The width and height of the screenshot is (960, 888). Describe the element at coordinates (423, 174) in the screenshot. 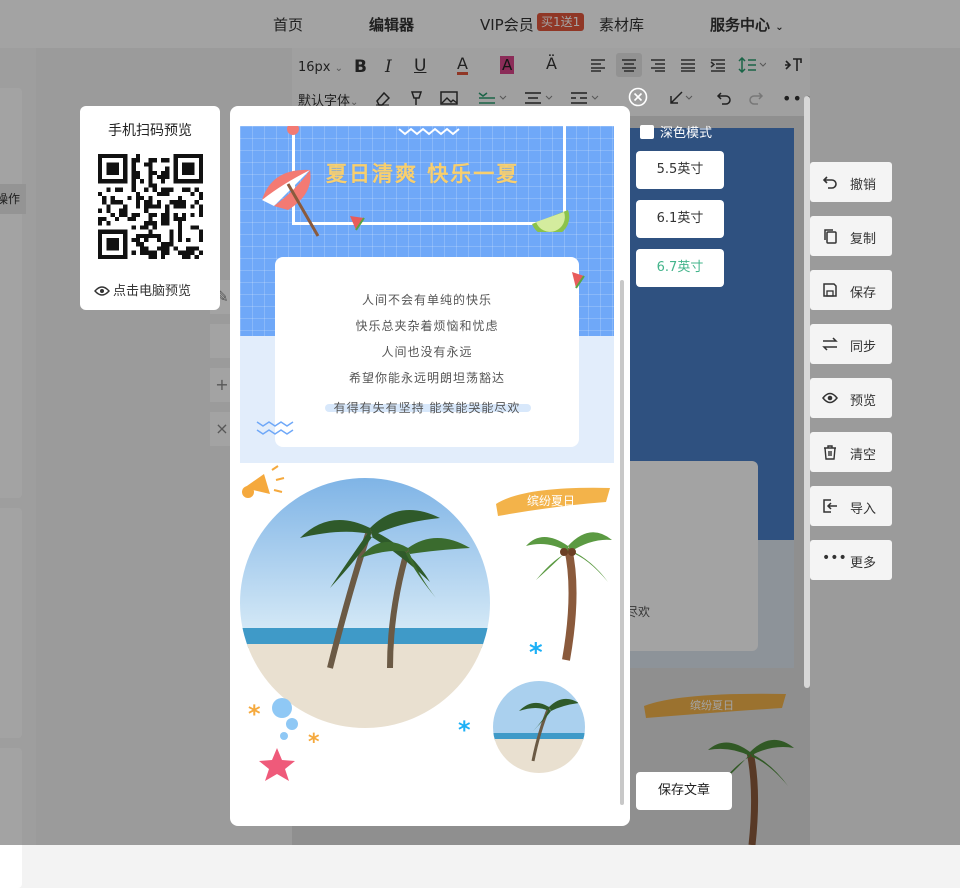

I see `poster-headline: 夏日清爽 快乐一夏` at that location.